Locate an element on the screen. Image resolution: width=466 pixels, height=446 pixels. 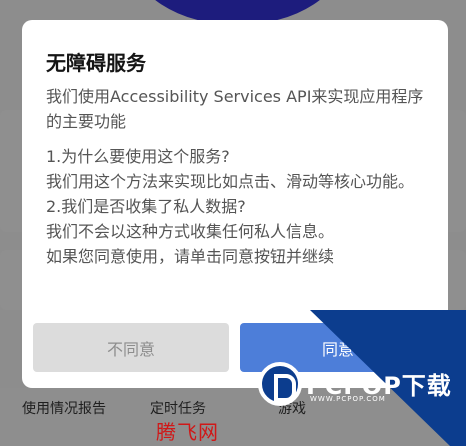
answer-2: 我们不会以这种方式收集任何私人信息。 is located at coordinates (190, 231).